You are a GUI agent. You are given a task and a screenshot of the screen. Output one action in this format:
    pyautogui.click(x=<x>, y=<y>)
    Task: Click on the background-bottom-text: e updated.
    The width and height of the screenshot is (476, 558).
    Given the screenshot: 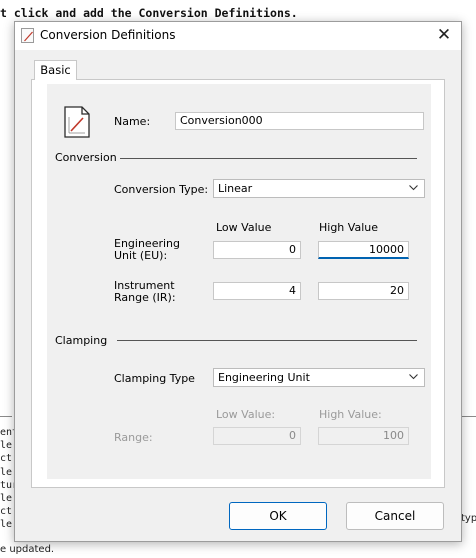 What is the action you would take?
    pyautogui.click(x=27, y=549)
    